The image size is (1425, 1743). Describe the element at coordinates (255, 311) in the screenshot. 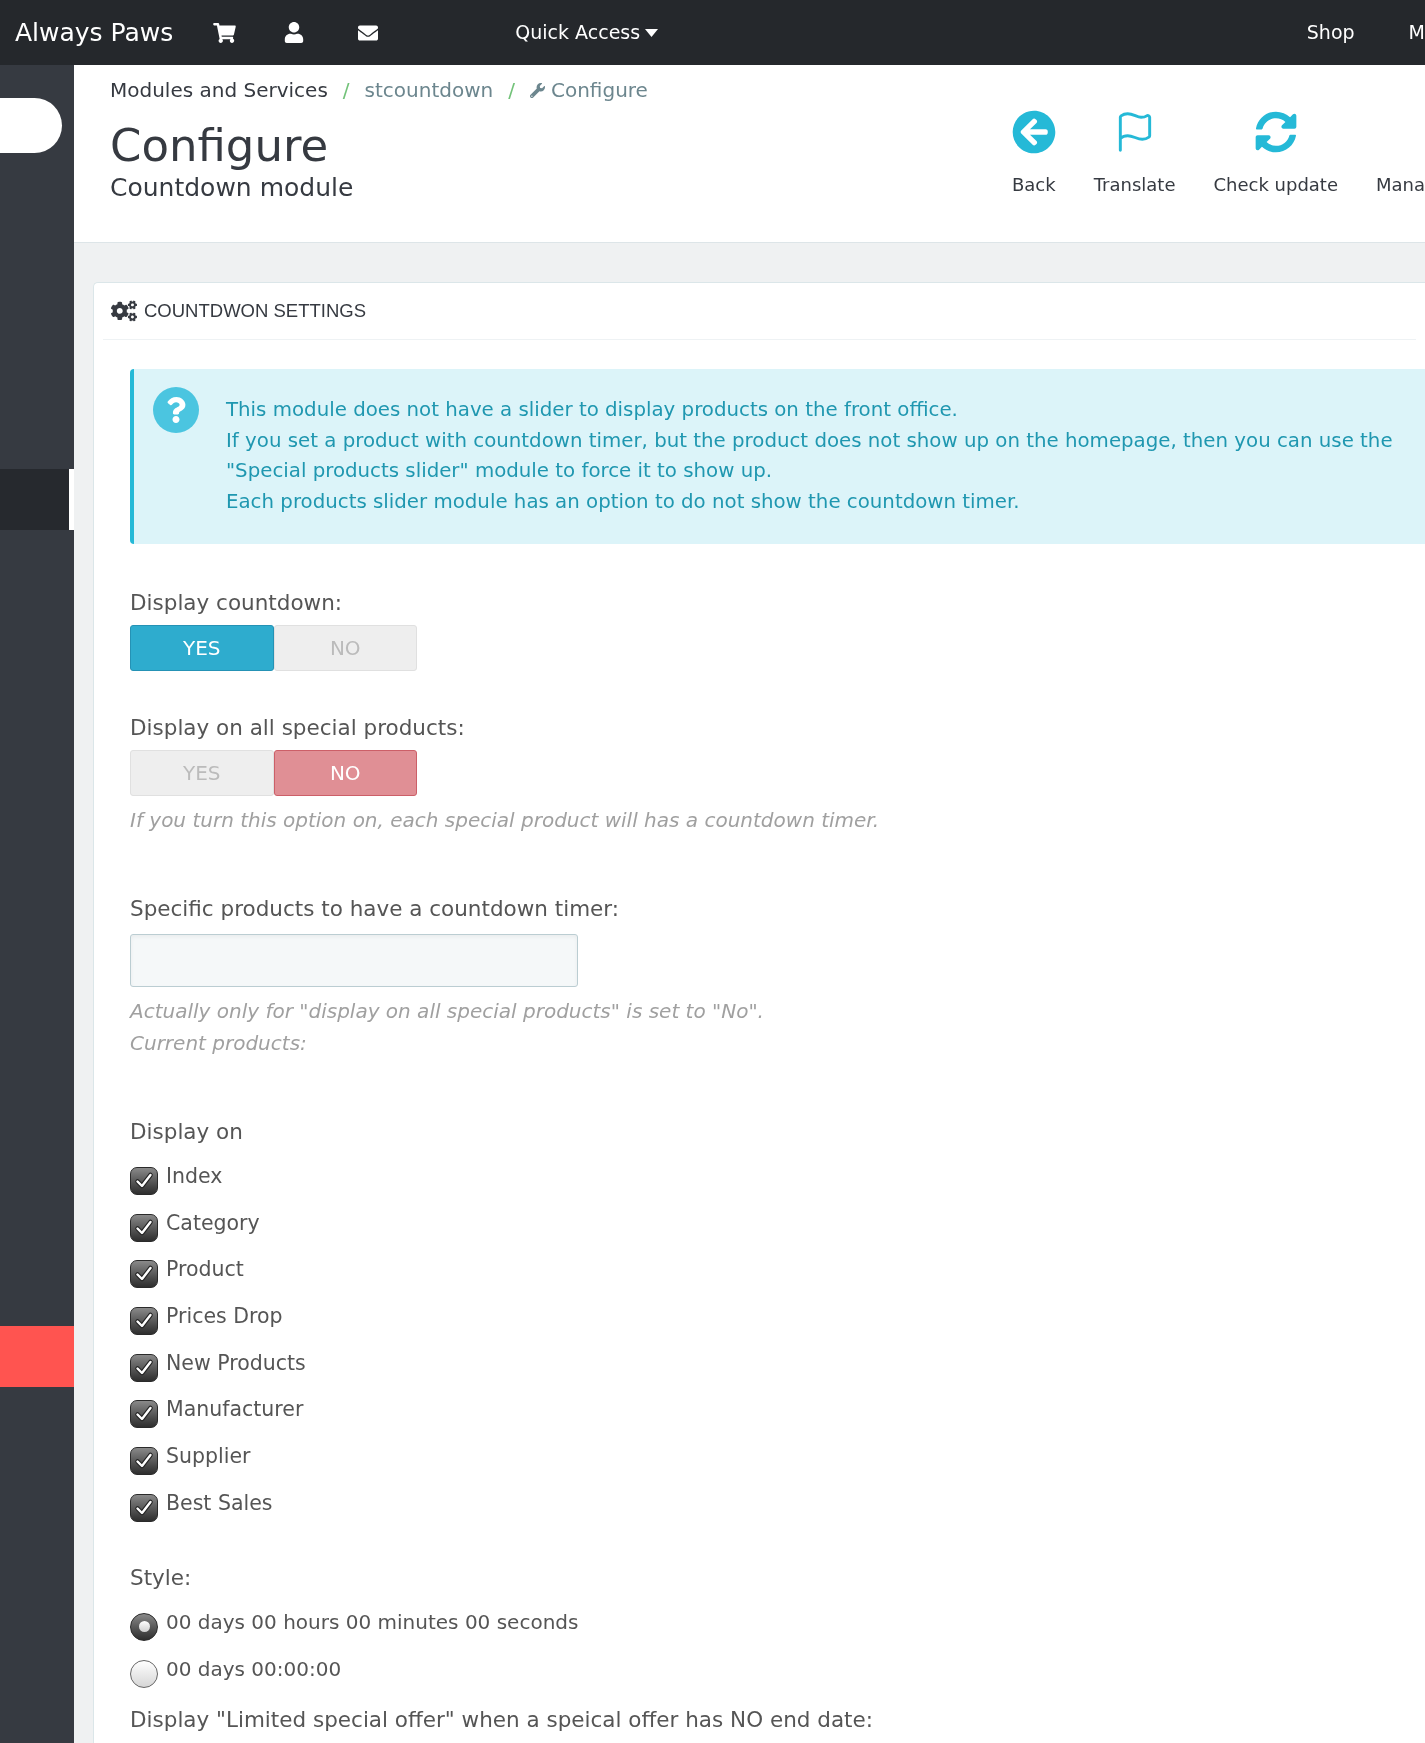

I see `panel-title: COUNTDWON SETTINGS` at that location.